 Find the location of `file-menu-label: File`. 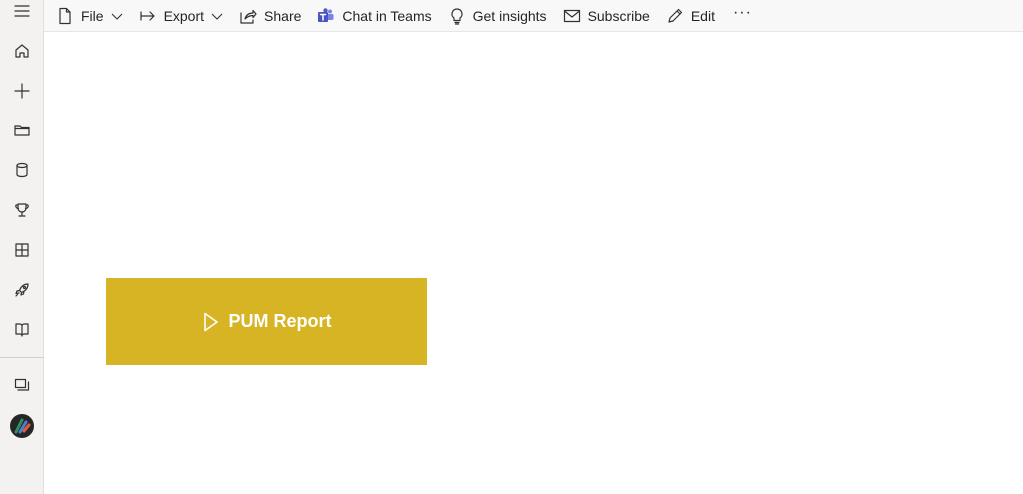

file-menu-label: File is located at coordinates (92, 15).